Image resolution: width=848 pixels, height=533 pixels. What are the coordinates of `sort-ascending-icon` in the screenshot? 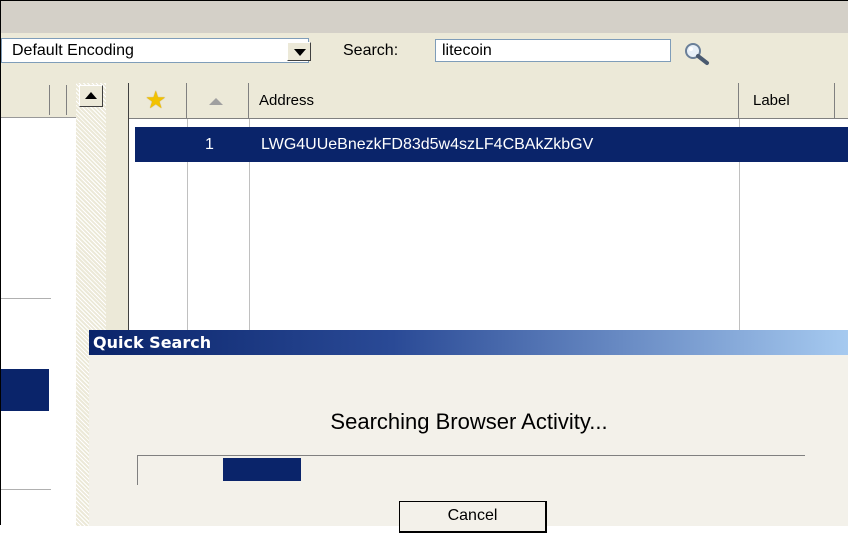 It's located at (216, 101).